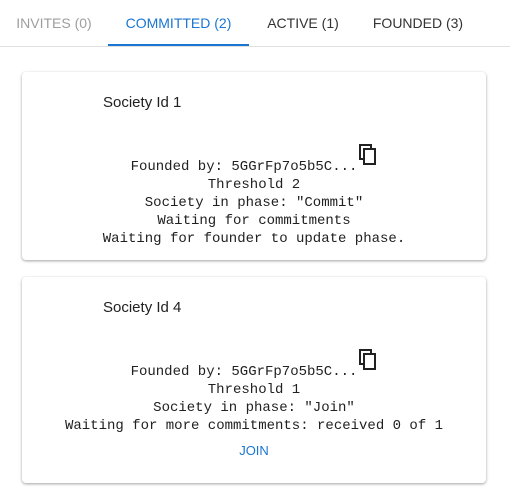 Image resolution: width=520 pixels, height=502 pixels. I want to click on threshold-text: Threshold 1, so click(254, 390).